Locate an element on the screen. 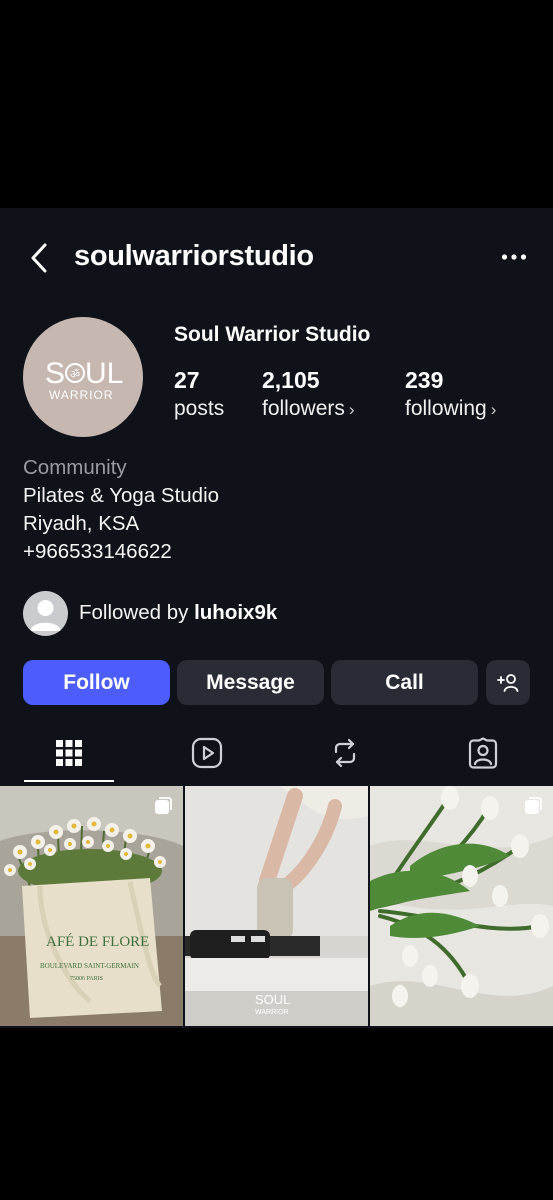 The height and width of the screenshot is (1200, 553). posts-stat: 27 posts is located at coordinates (199, 395).